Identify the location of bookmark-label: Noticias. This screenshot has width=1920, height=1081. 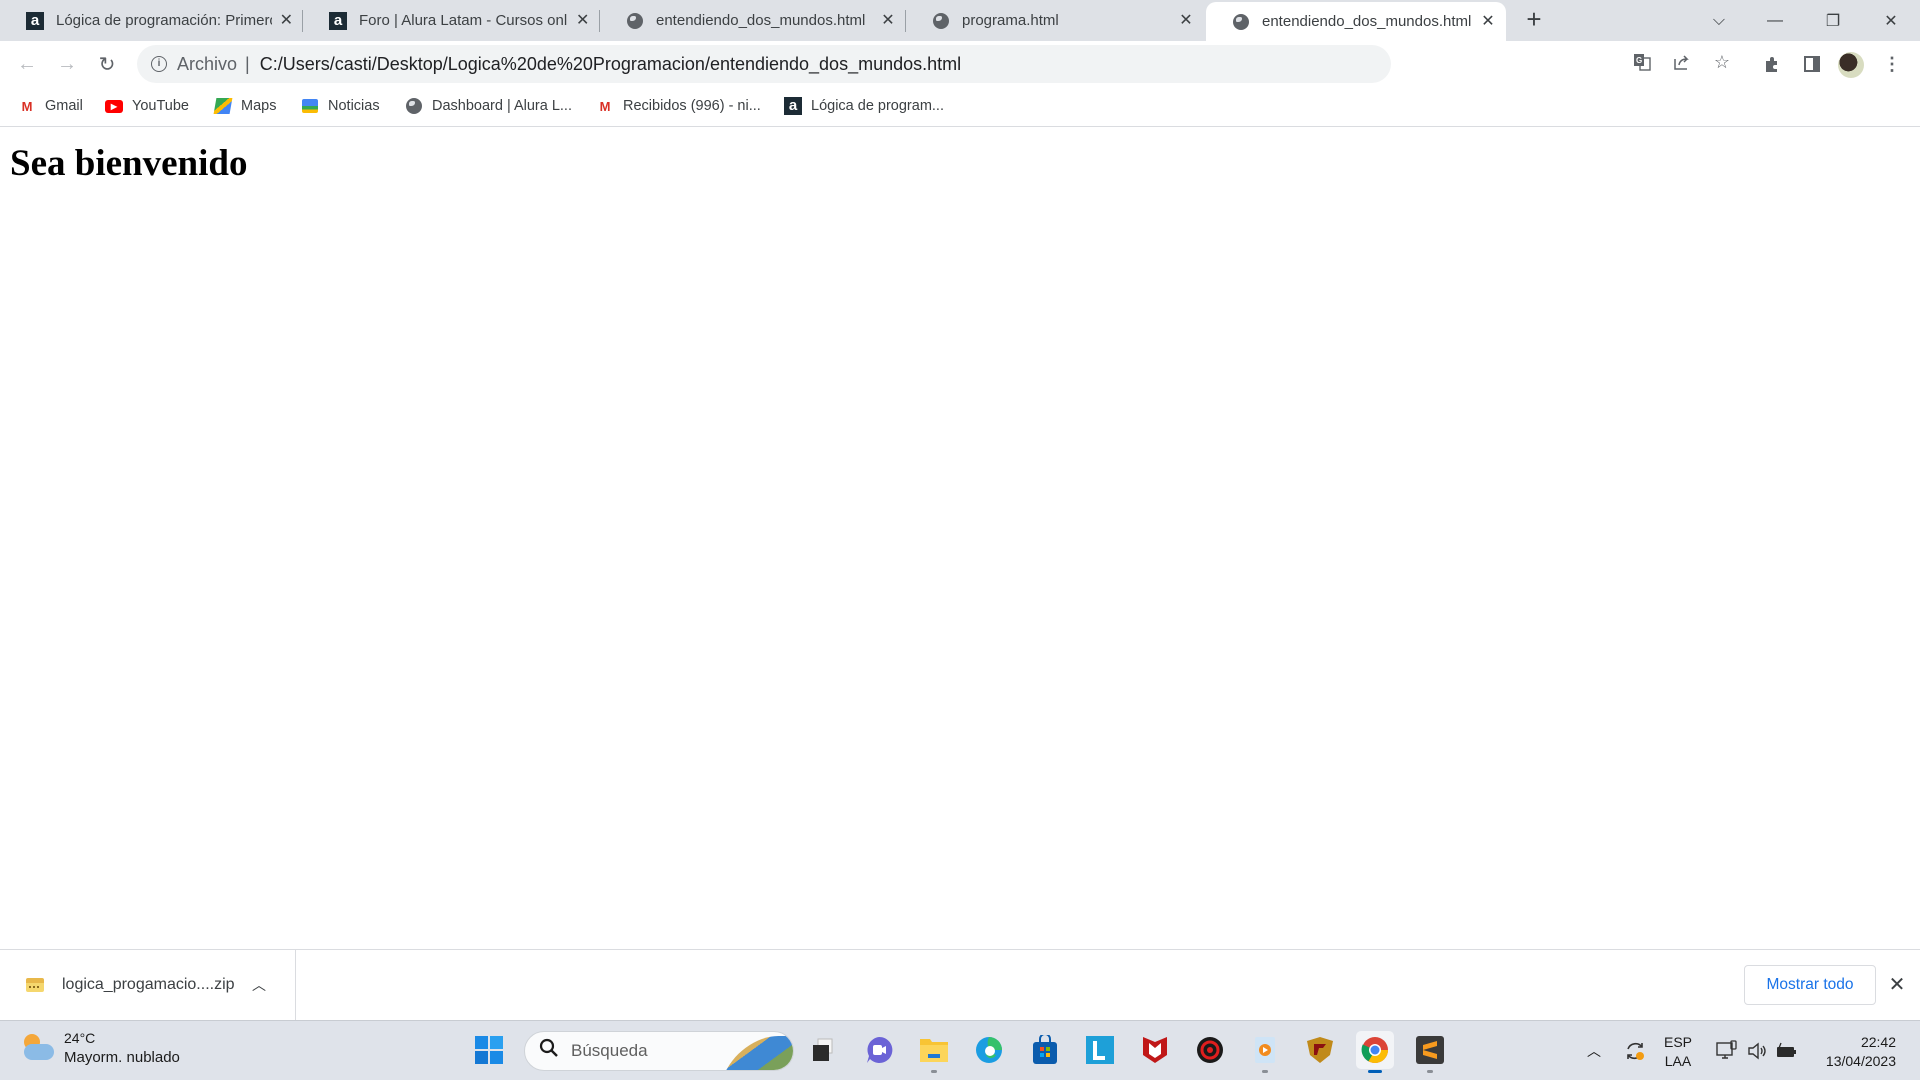
(354, 106).